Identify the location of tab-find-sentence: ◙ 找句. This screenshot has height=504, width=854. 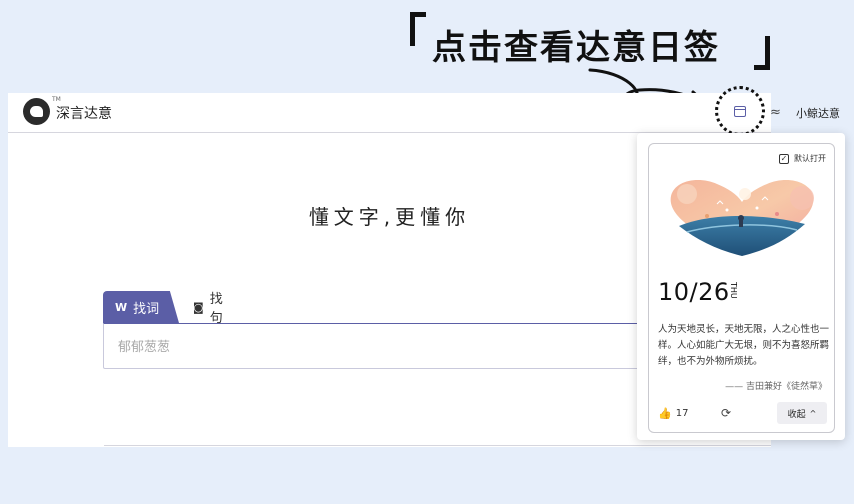
(206, 308).